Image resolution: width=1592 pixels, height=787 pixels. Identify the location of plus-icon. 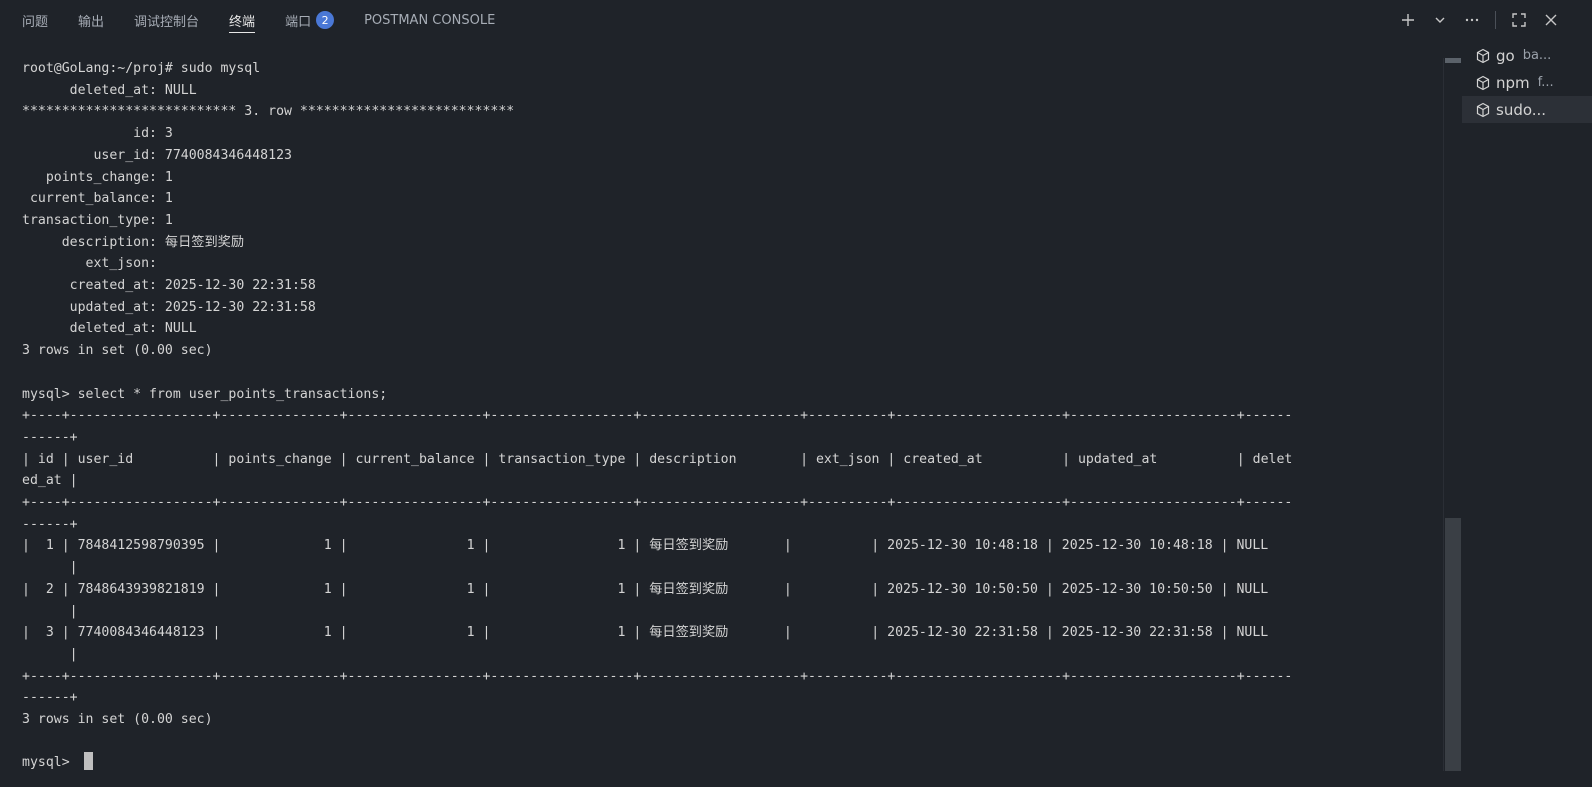
(1408, 20).